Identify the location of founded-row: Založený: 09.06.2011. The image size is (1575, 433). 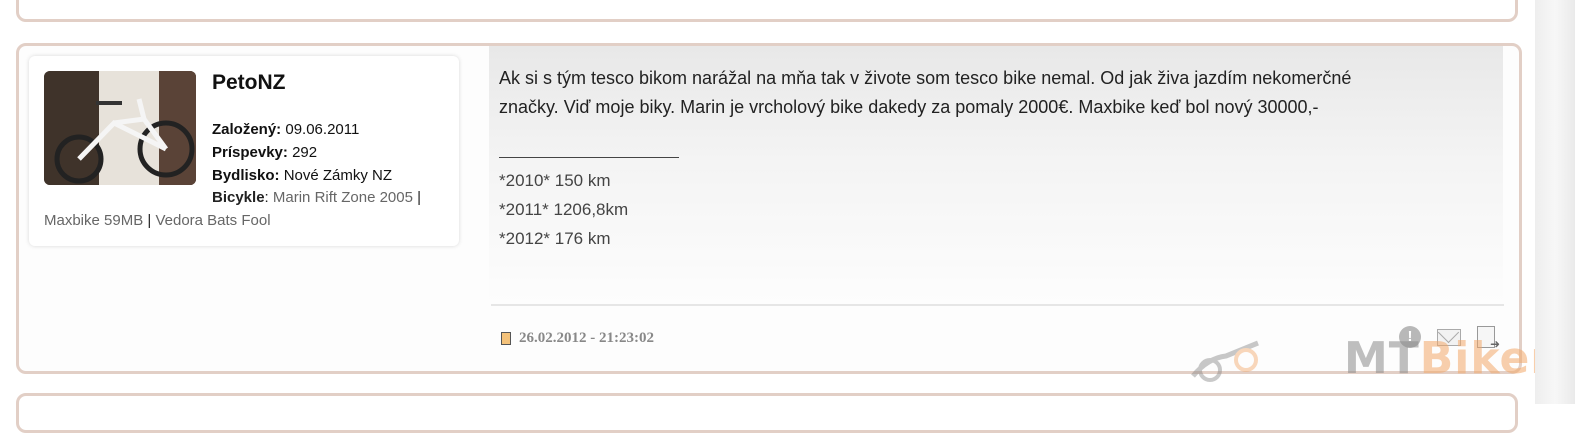
(302, 129).